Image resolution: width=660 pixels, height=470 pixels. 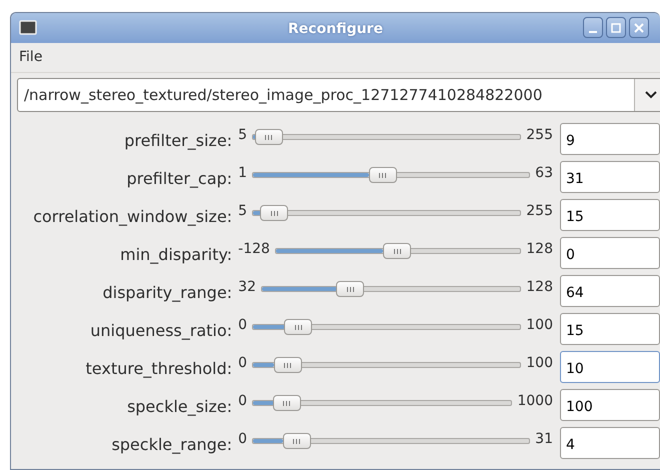 What do you see at coordinates (28, 28) in the screenshot?
I see `window-icon` at bounding box center [28, 28].